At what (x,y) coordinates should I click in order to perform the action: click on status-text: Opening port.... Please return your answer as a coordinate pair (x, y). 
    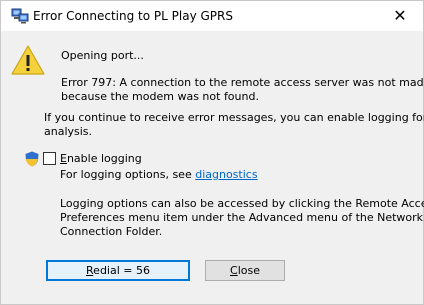
    Looking at the image, I should click on (102, 55).